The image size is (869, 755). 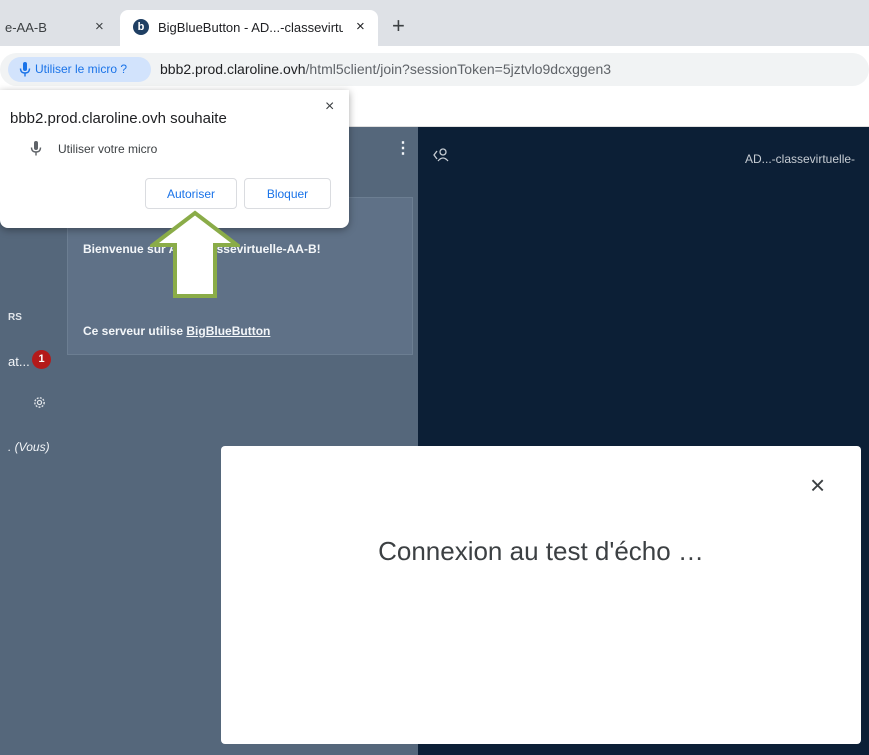 What do you see at coordinates (403, 148) in the screenshot?
I see `more-options-icon: ⋮` at bounding box center [403, 148].